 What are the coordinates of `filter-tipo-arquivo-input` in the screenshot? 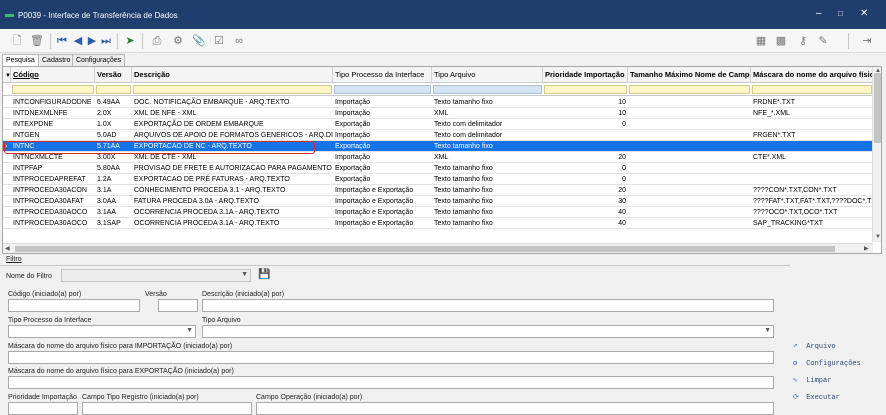 It's located at (487, 89).